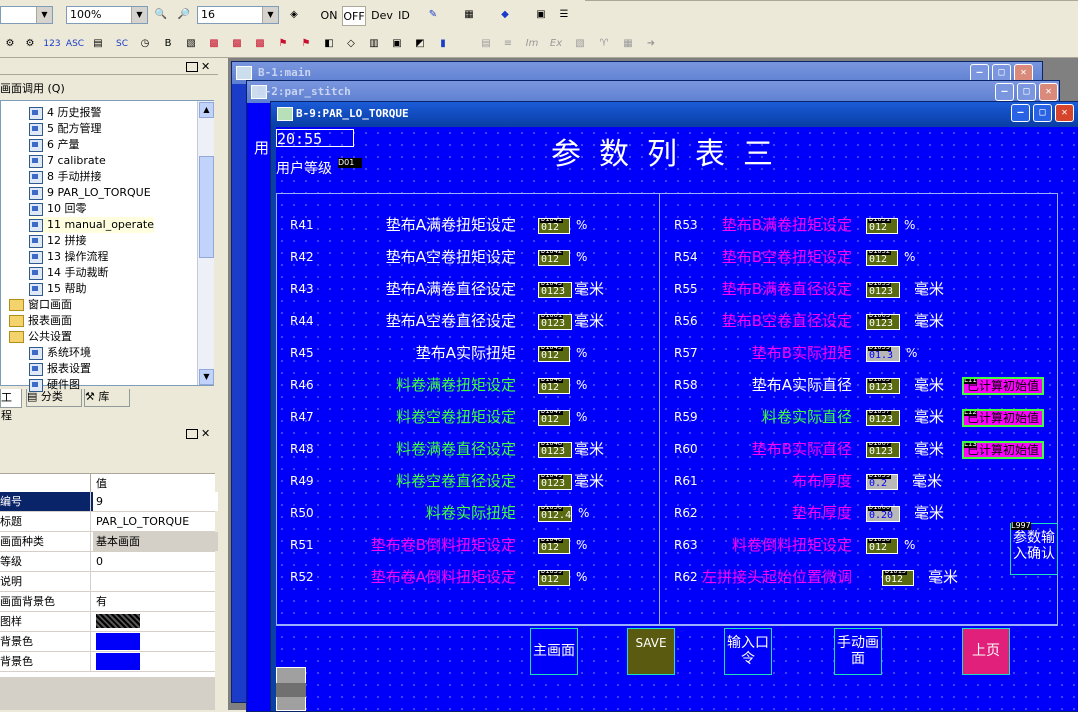 The height and width of the screenshot is (712, 1078). Describe the element at coordinates (206, 207) in the screenshot. I see `scroll-thumb` at that location.